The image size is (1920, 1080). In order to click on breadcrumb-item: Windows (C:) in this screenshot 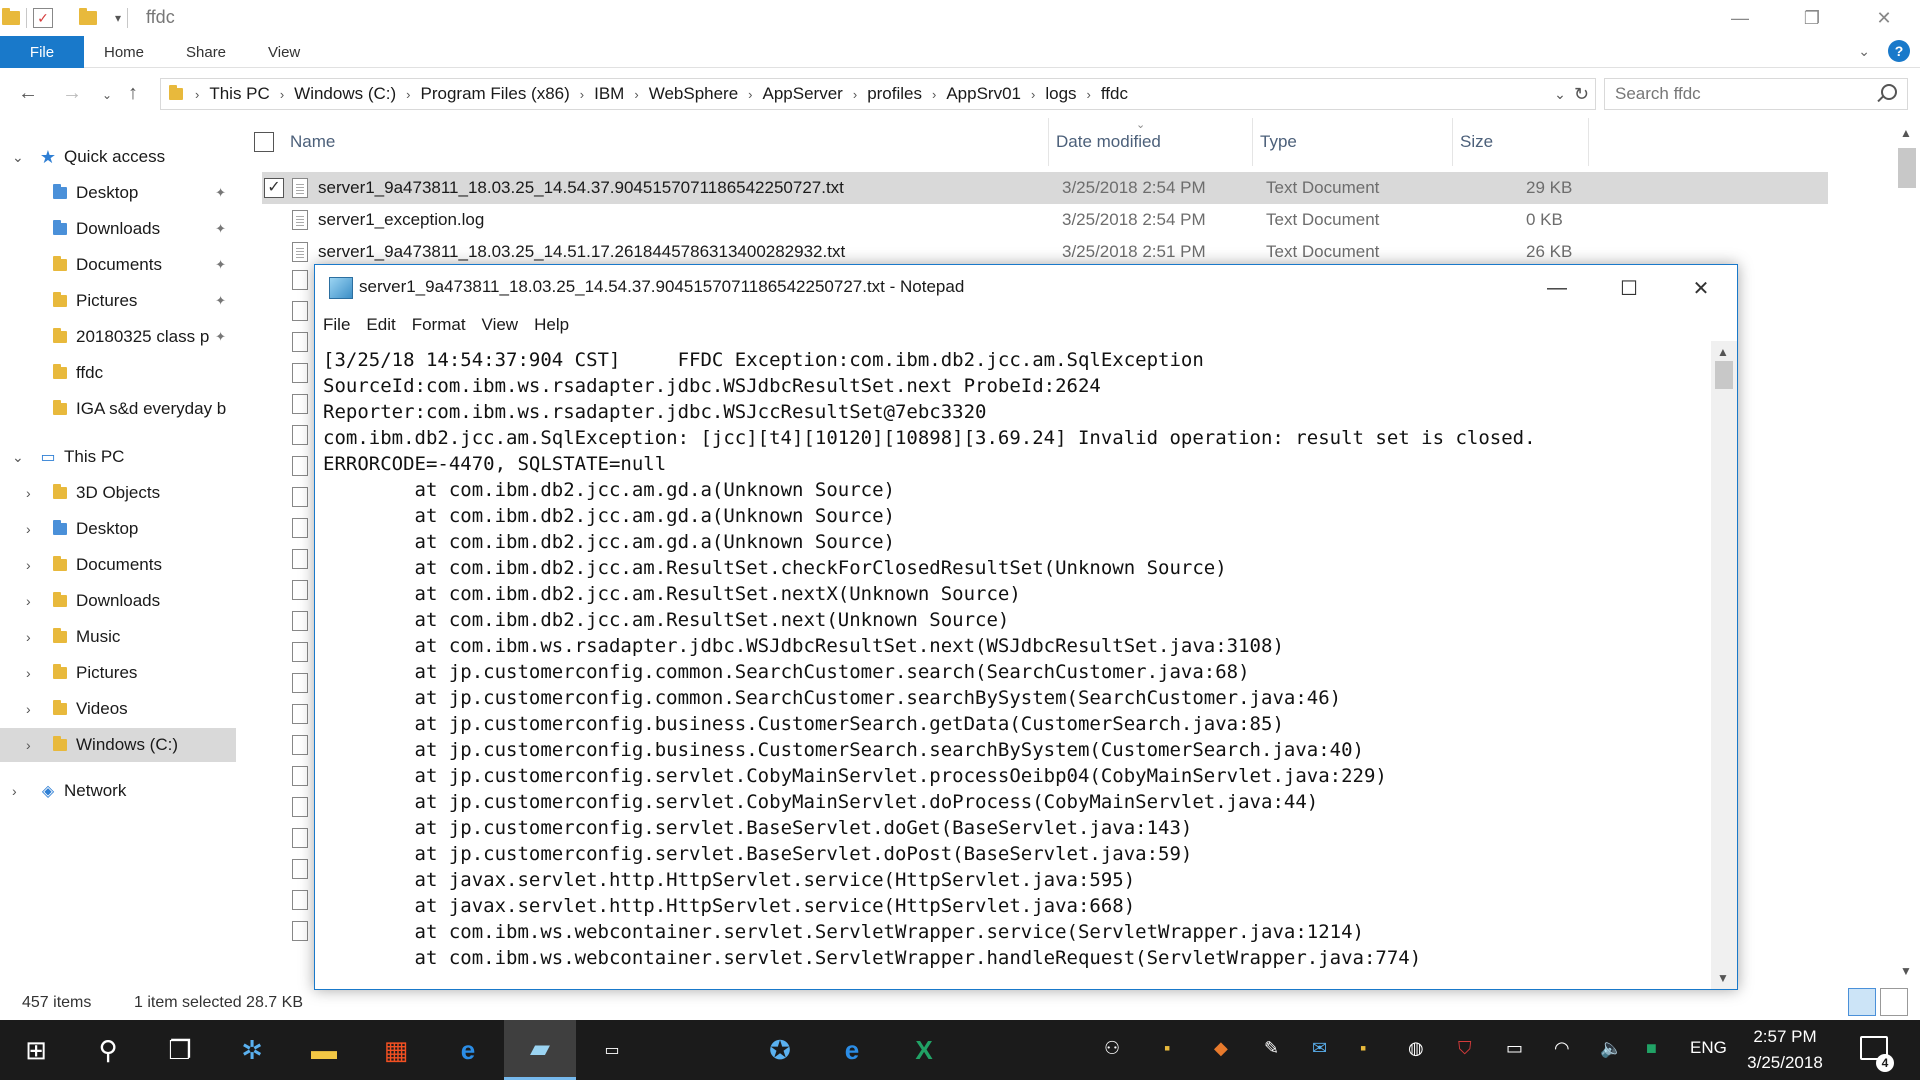, I will do `click(345, 94)`.